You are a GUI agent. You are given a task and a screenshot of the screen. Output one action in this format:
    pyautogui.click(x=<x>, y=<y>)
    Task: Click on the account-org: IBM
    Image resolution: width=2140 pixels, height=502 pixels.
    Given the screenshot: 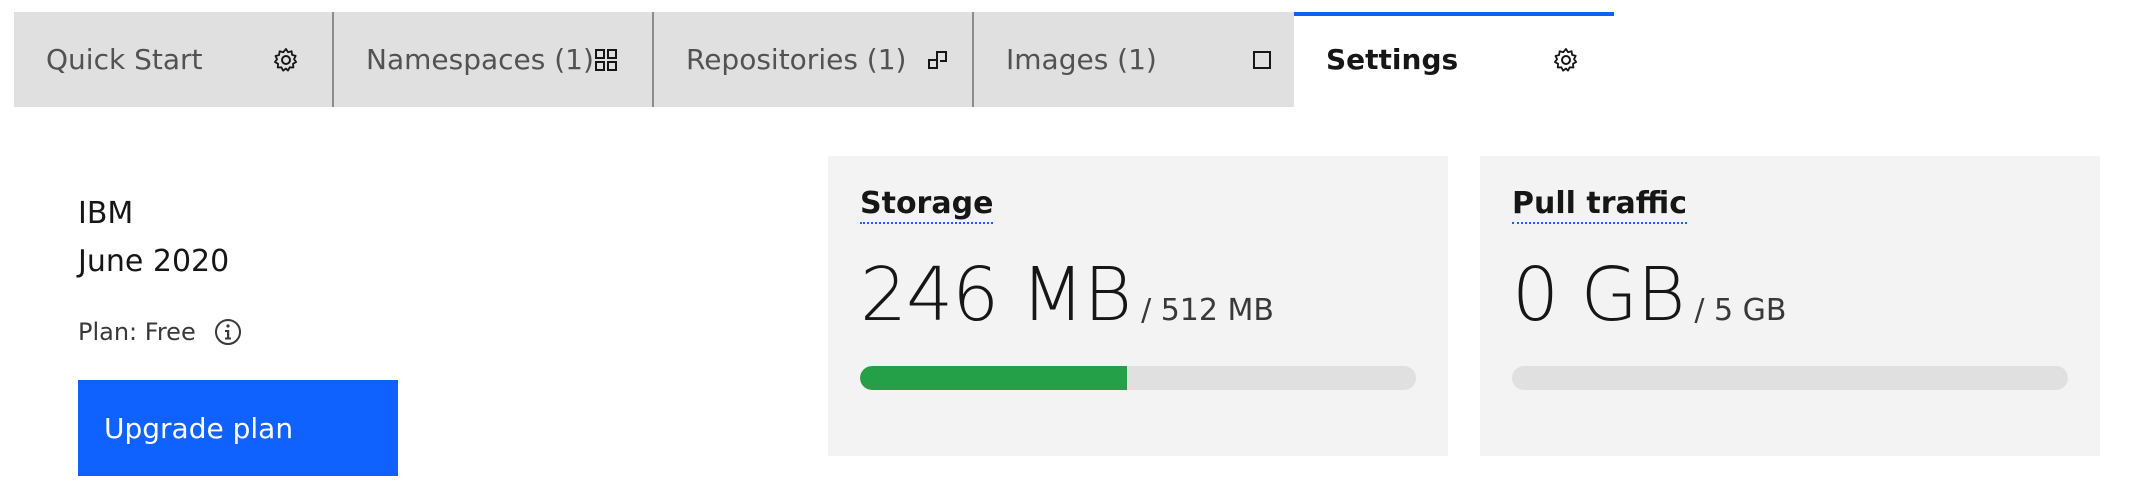 What is the action you would take?
    pyautogui.click(x=106, y=213)
    